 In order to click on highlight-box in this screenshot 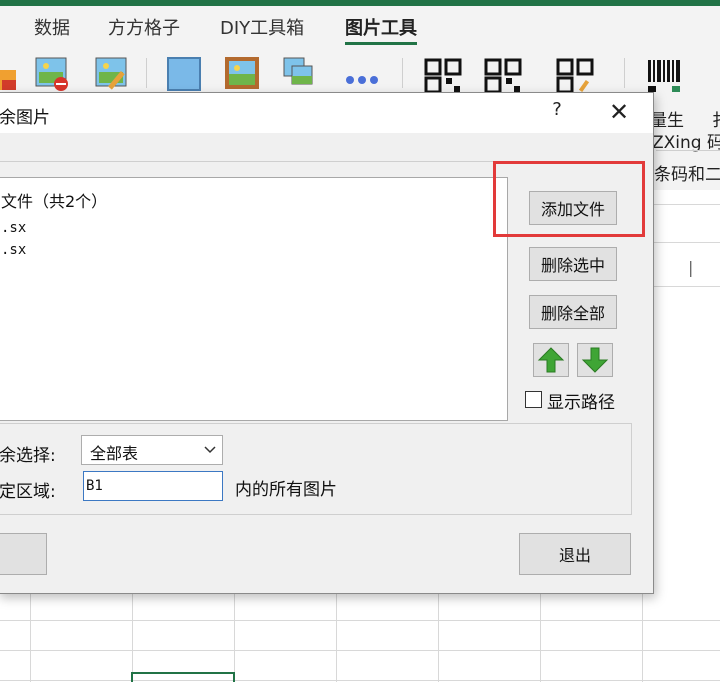, I will do `click(569, 199)`.